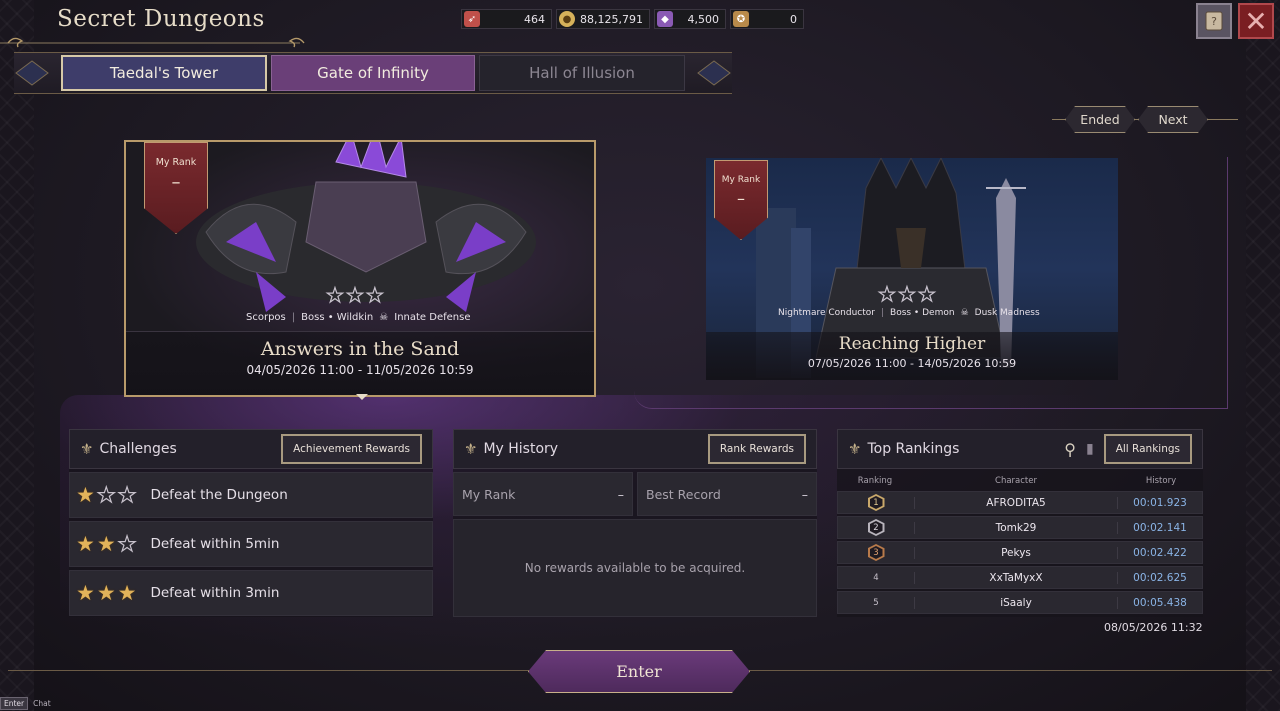 The height and width of the screenshot is (711, 1280). I want to click on rank-rewards-button: Rank Rewards, so click(756, 449).